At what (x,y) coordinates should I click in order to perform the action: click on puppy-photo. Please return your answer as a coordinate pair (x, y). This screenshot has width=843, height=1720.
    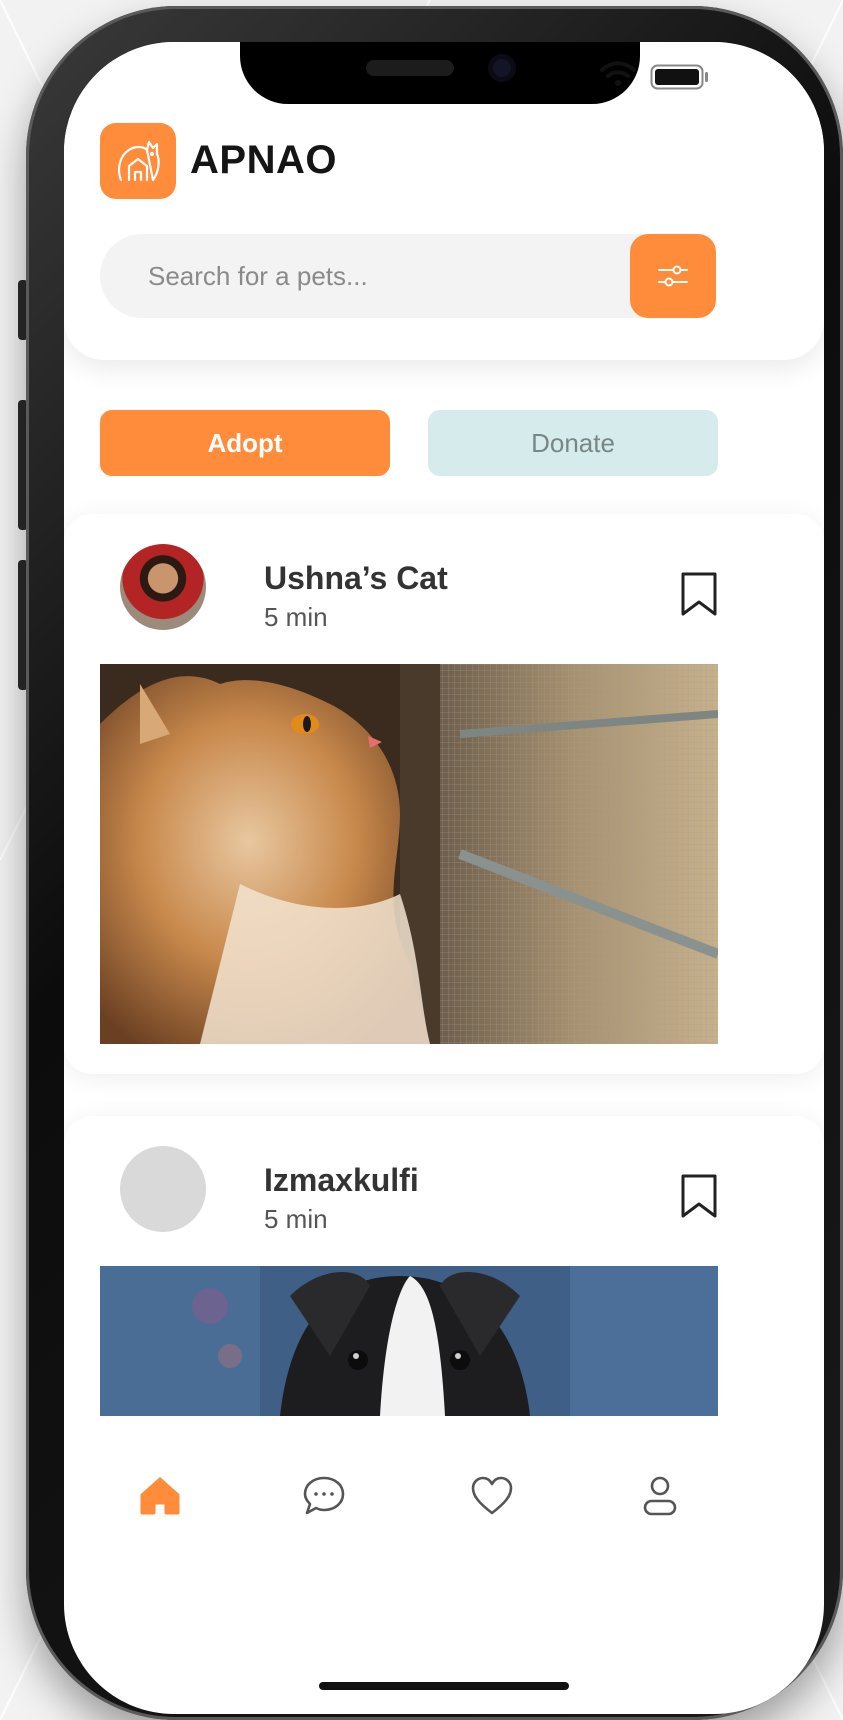
    Looking at the image, I should click on (409, 1341).